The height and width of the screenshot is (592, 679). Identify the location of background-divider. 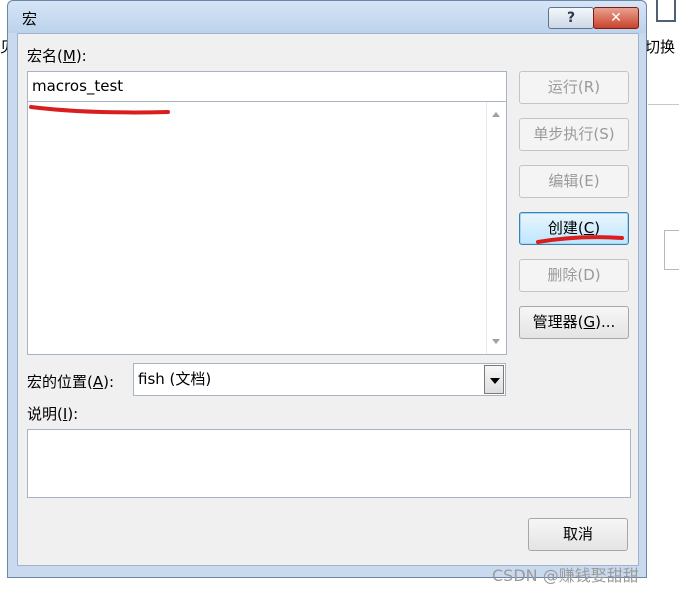
(663, 104).